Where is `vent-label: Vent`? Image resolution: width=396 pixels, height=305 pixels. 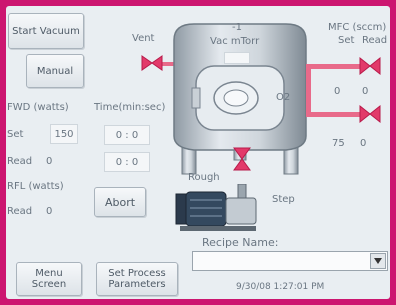
vent-label: Vent is located at coordinates (143, 38).